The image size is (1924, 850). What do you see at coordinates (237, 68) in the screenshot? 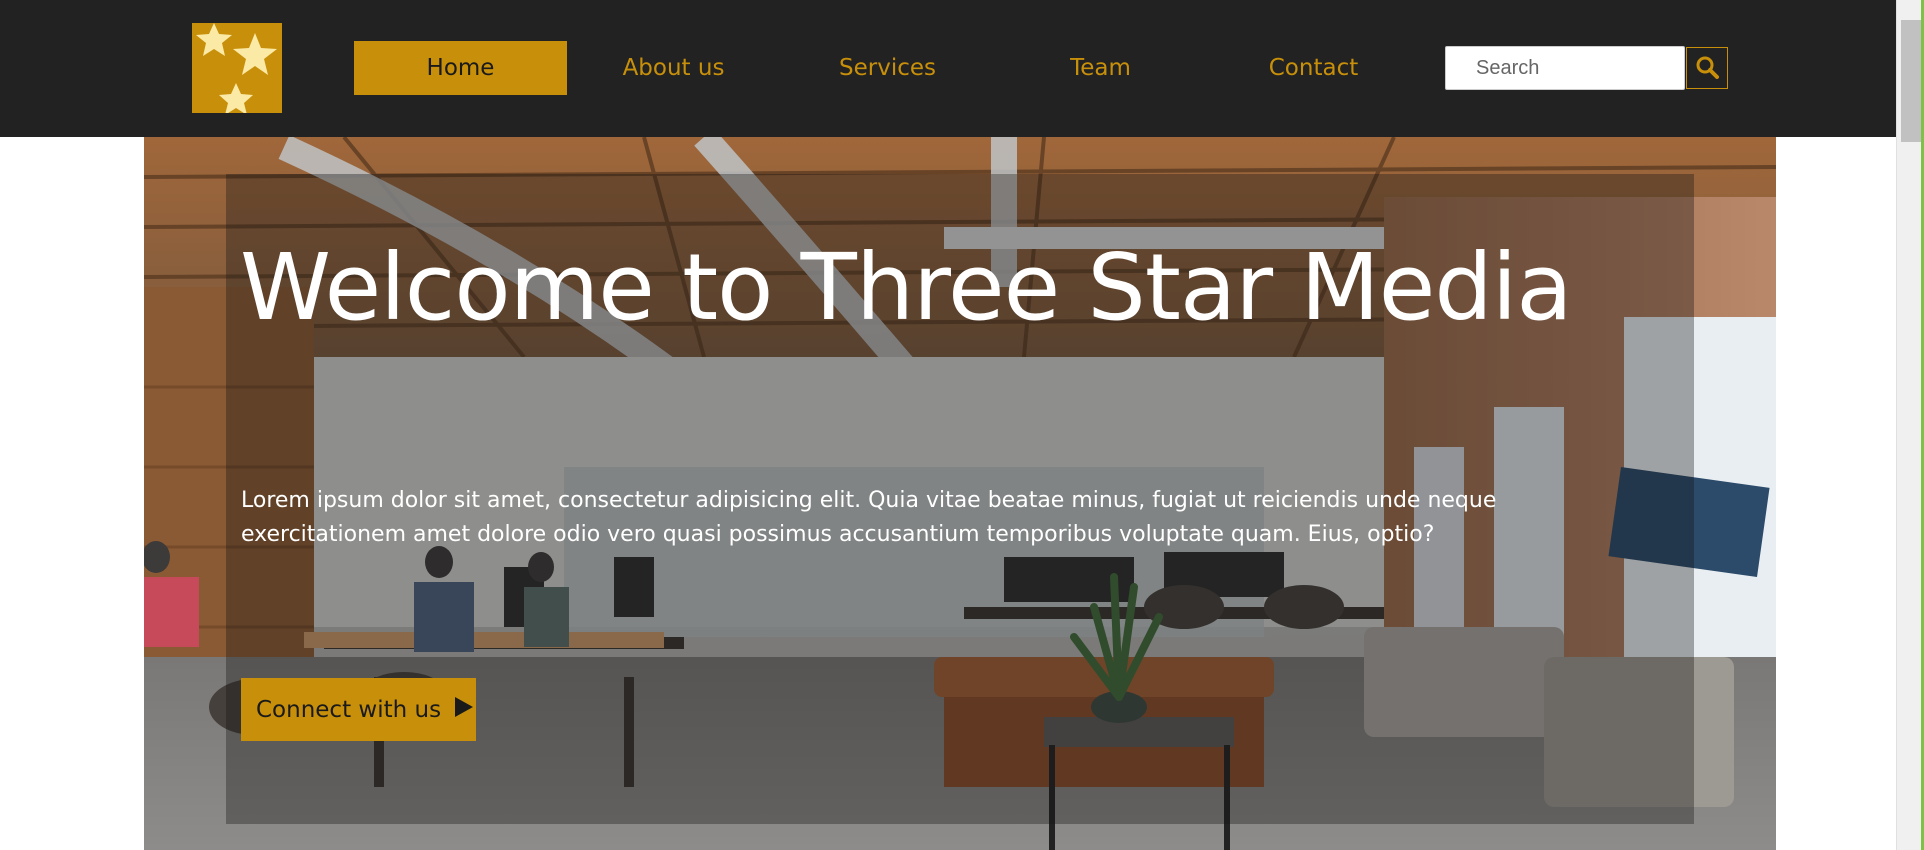
I see `three-stars-logo-icon` at bounding box center [237, 68].